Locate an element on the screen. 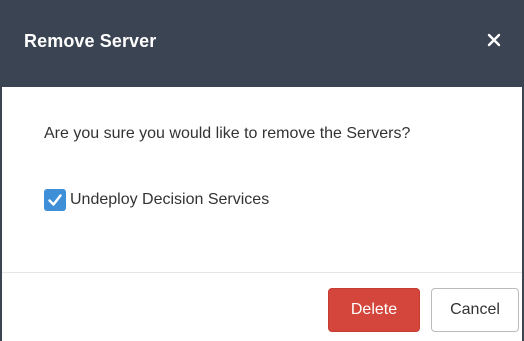 The height and width of the screenshot is (341, 524). footer-divider is located at coordinates (262, 272).